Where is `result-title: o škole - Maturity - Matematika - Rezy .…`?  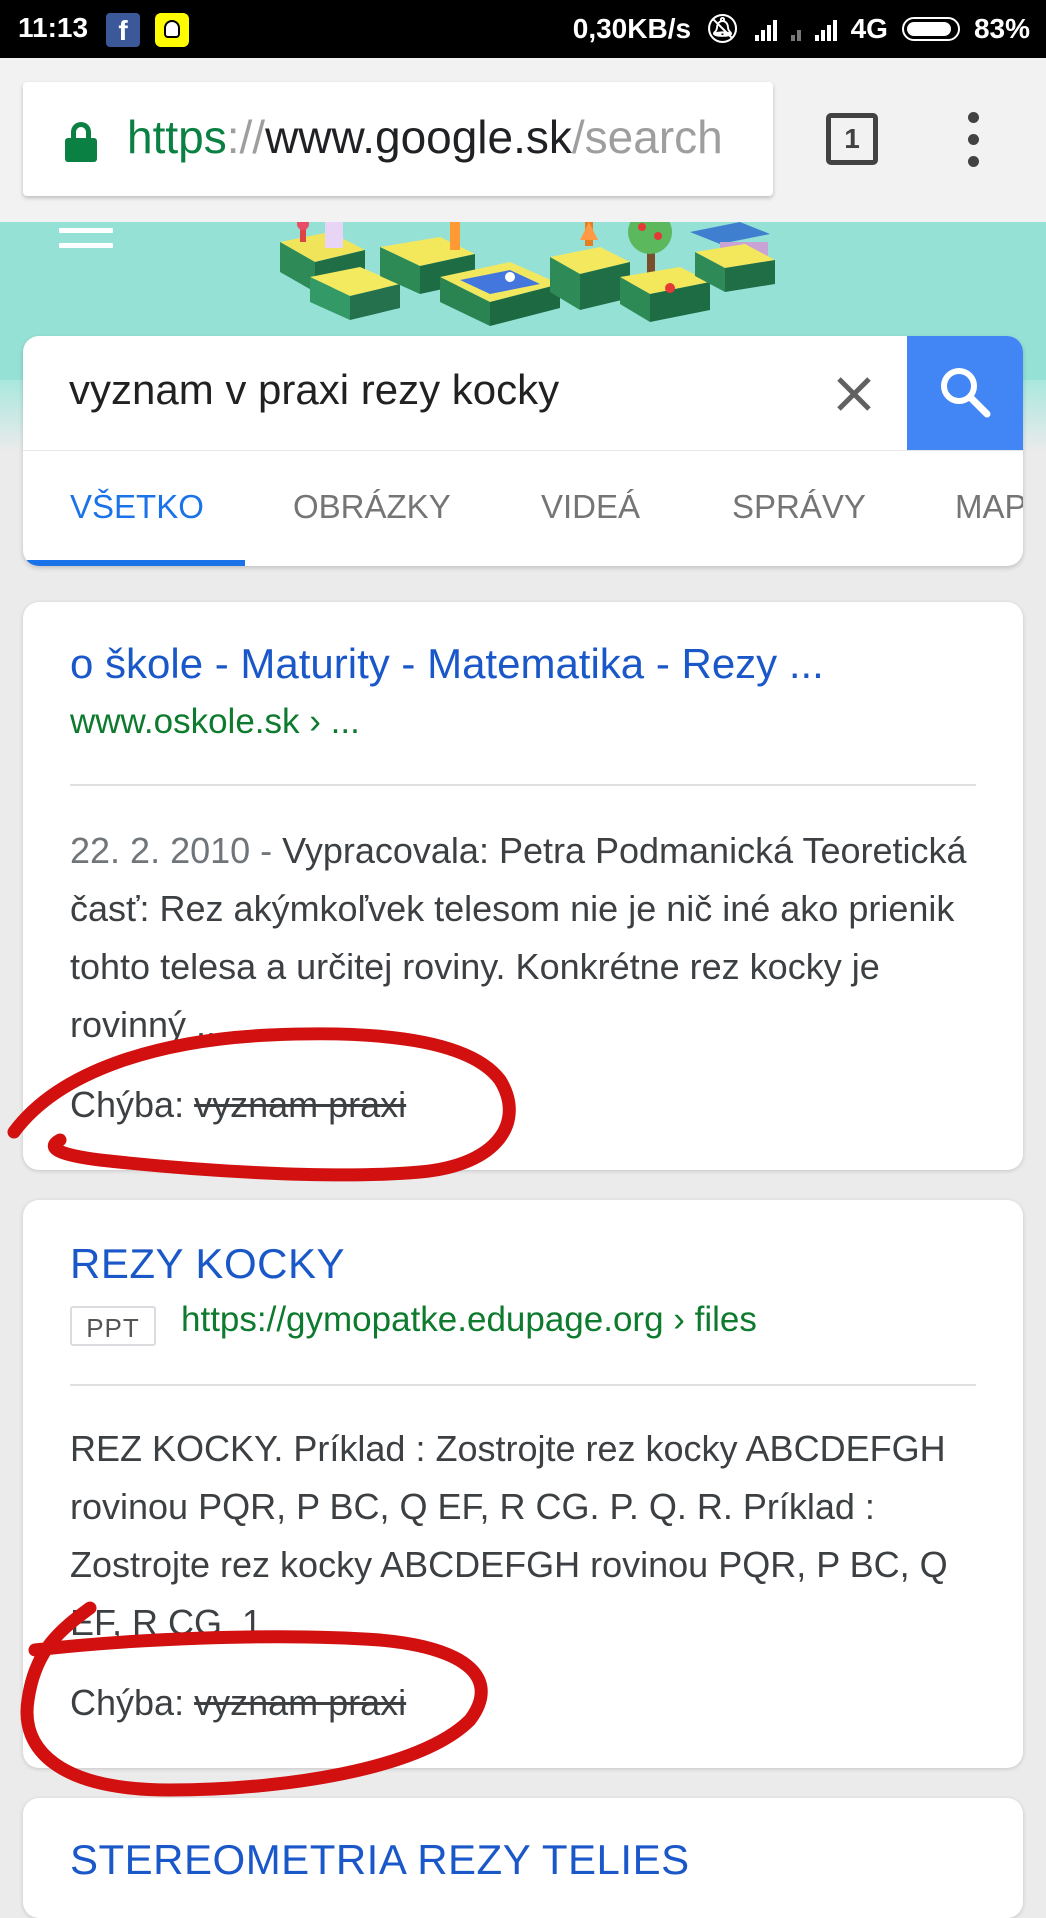 result-title: o škole - Maturity - Matematika - Rezy .… is located at coordinates (447, 664).